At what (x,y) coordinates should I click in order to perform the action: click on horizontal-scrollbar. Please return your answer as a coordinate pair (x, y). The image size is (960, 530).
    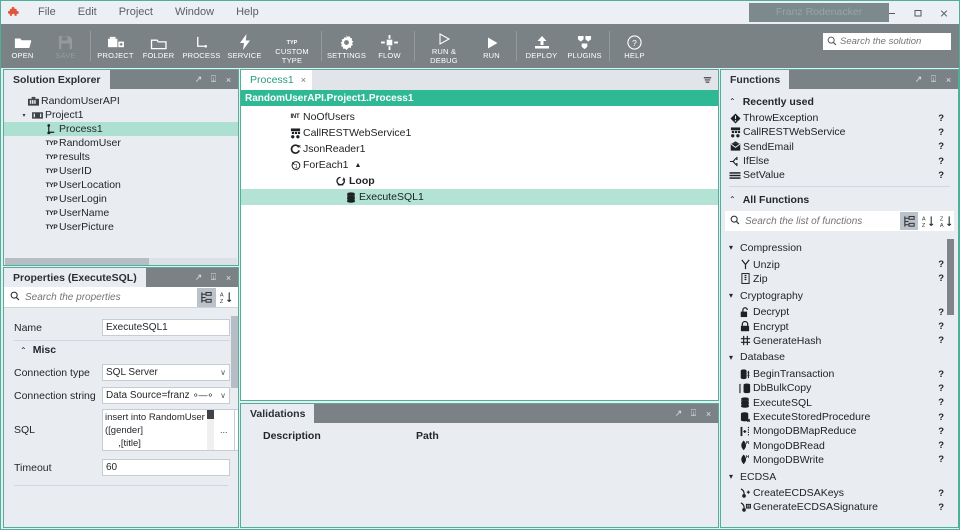
    Looking at the image, I should click on (121, 261).